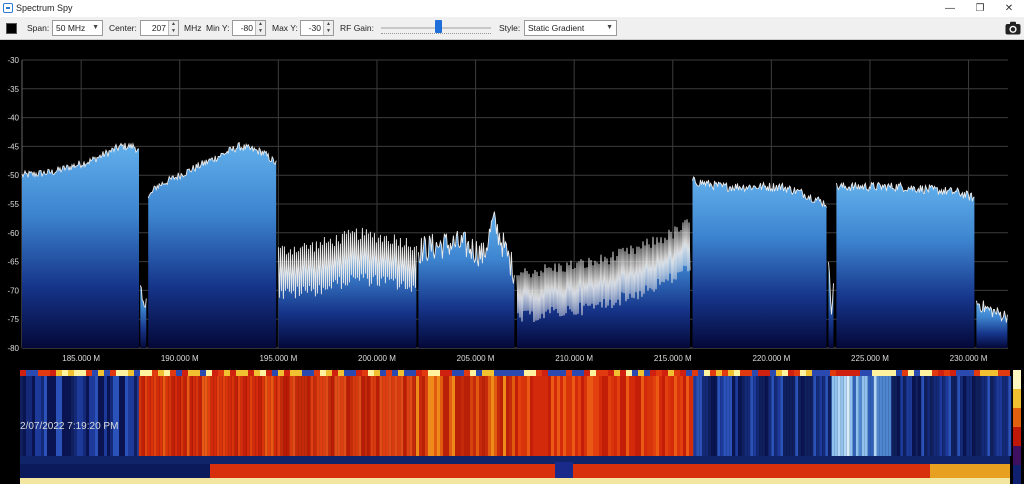  What do you see at coordinates (439, 26) in the screenshot?
I see `rf-gain-slider-thumb` at bounding box center [439, 26].